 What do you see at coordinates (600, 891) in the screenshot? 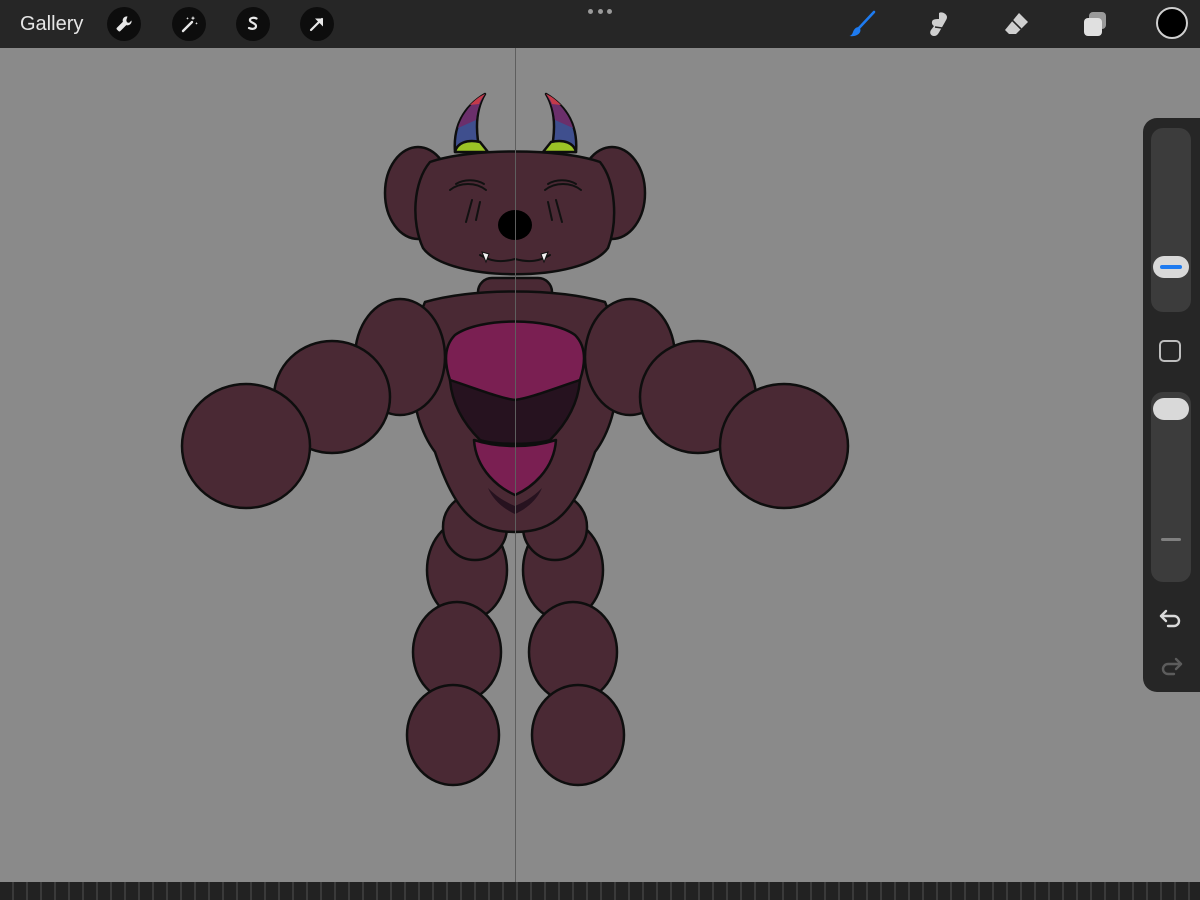
I see `bottom-strip` at bounding box center [600, 891].